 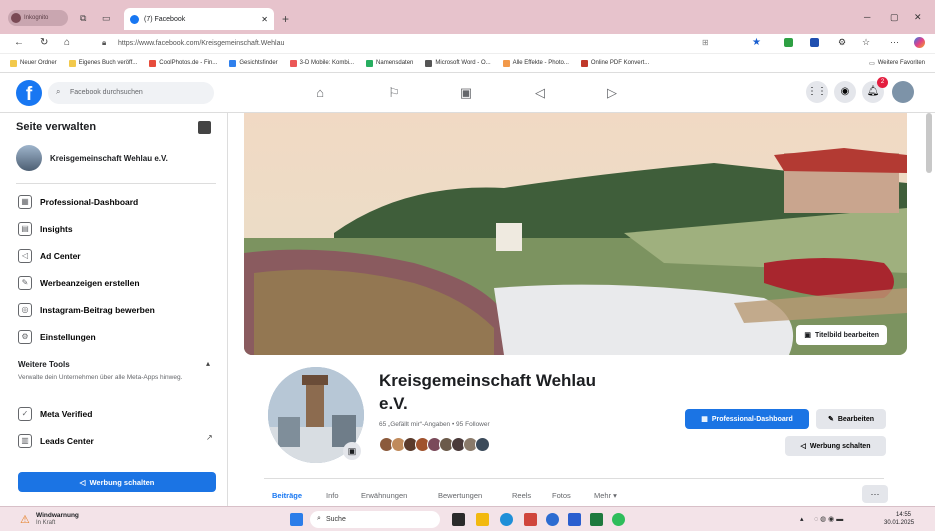 What do you see at coordinates (552, 519) in the screenshot?
I see `app-blue-icon` at bounding box center [552, 519].